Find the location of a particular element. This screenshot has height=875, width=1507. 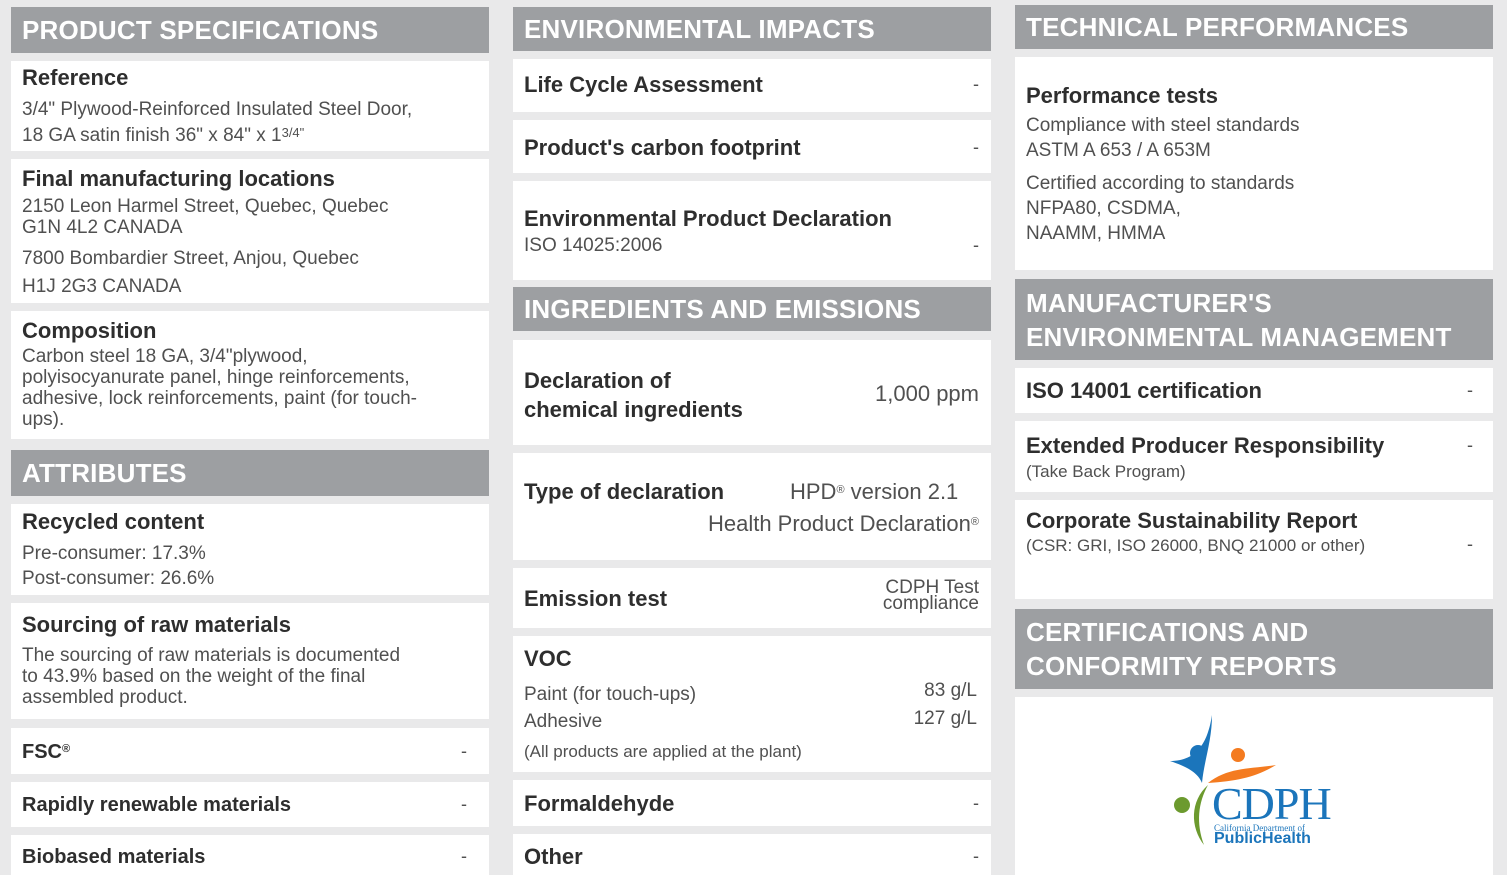

lca-box: Life Cycle Assessment - is located at coordinates (752, 85).